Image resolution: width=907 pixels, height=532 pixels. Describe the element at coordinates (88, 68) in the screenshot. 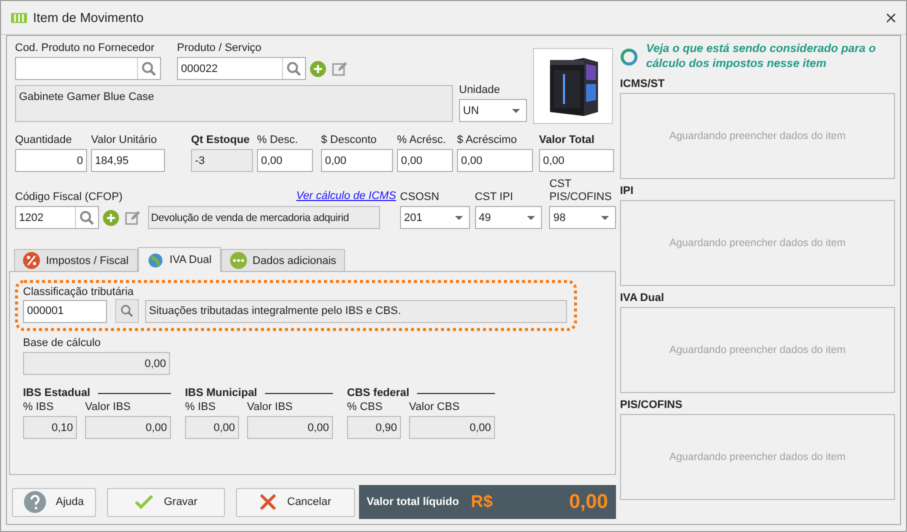

I see `supplier-code-field` at that location.